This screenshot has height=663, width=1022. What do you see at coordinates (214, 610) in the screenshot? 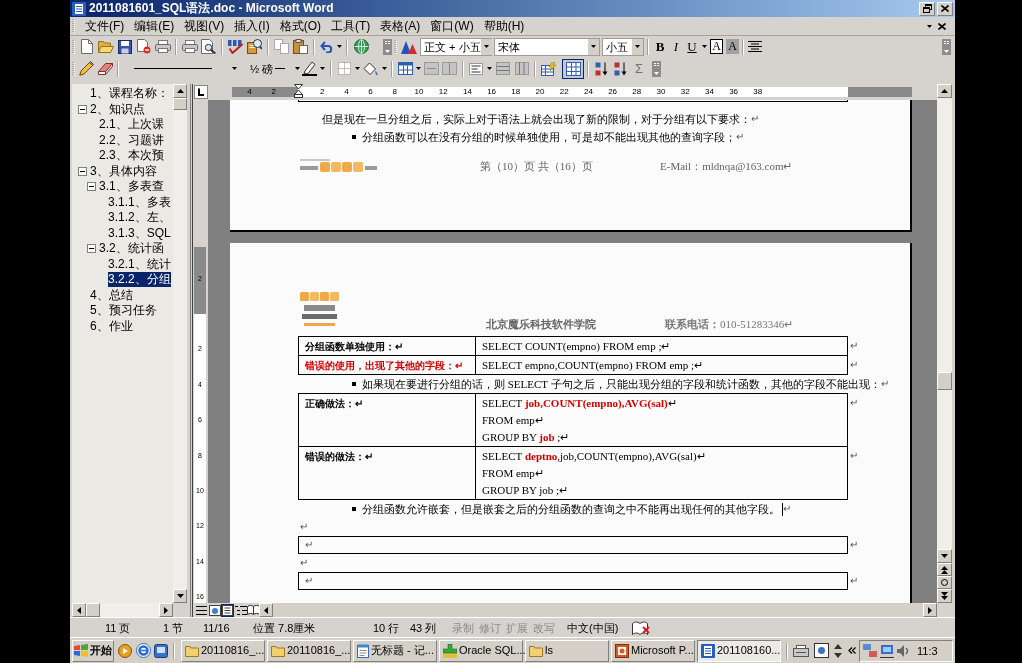
I see `web-view-button` at bounding box center [214, 610].